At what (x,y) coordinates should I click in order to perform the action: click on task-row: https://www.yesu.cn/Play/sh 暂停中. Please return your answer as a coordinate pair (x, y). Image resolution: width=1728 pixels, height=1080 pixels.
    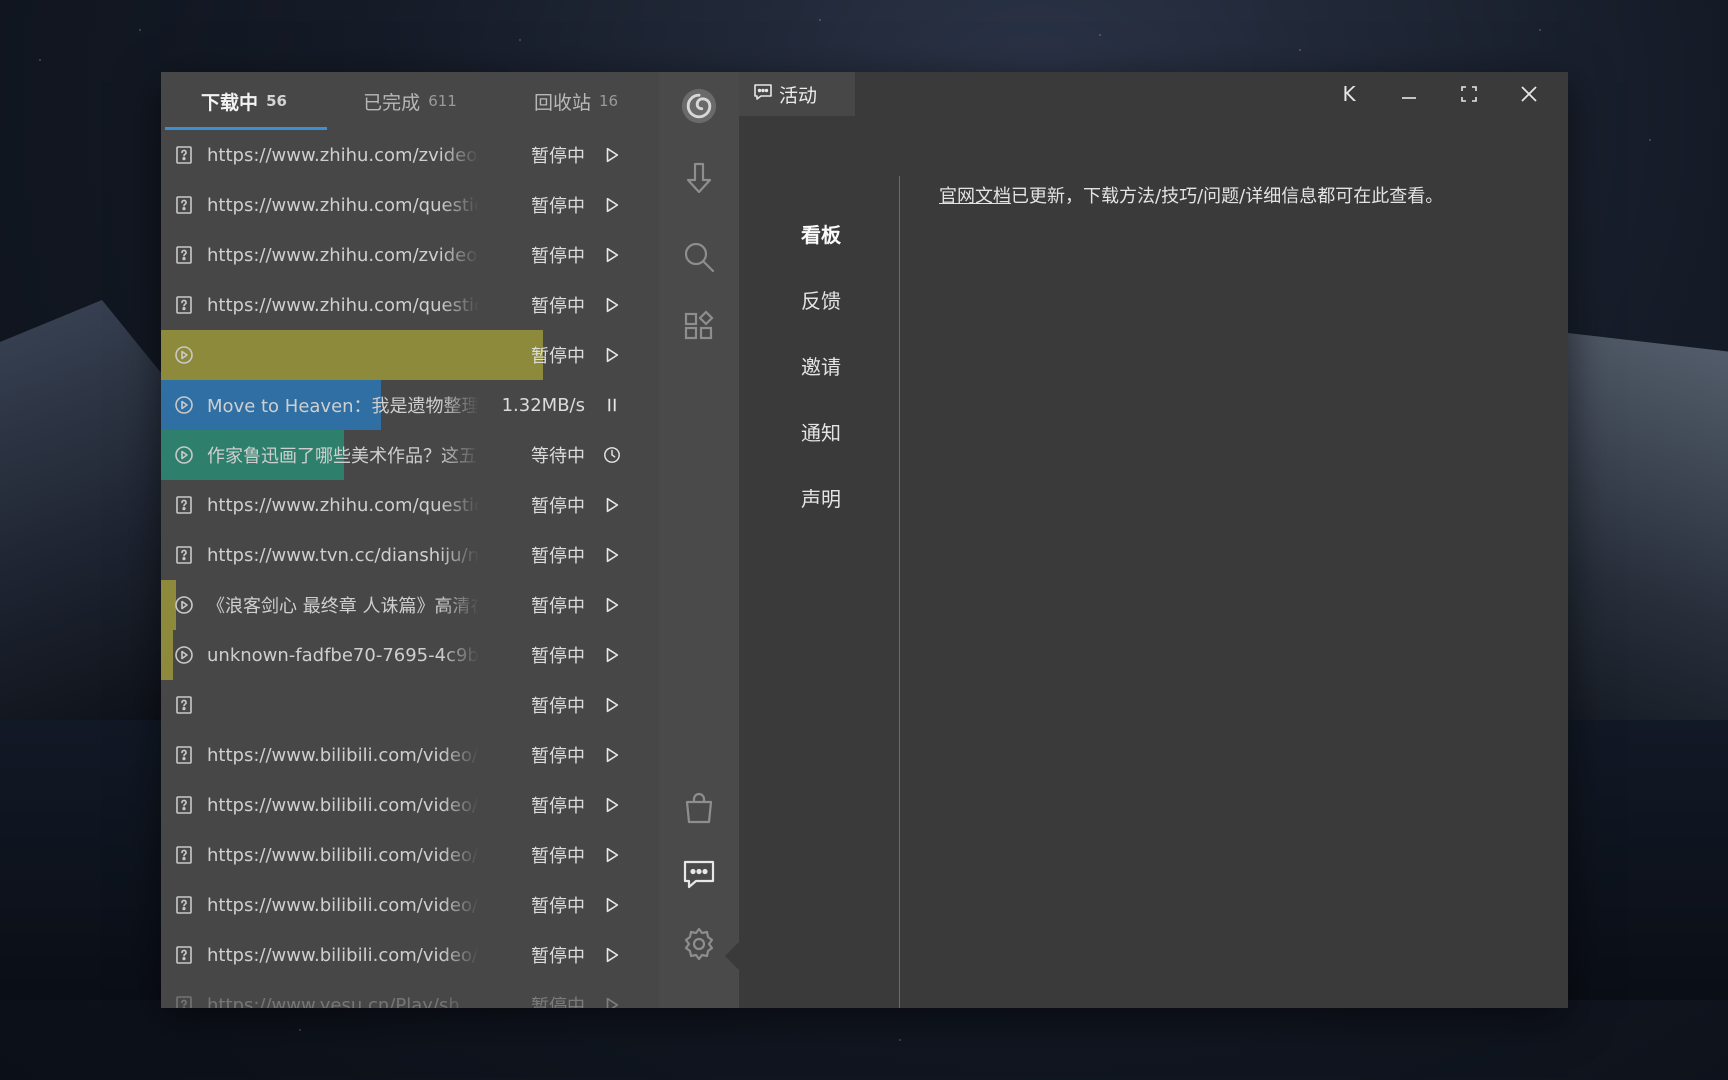
    Looking at the image, I should click on (410, 994).